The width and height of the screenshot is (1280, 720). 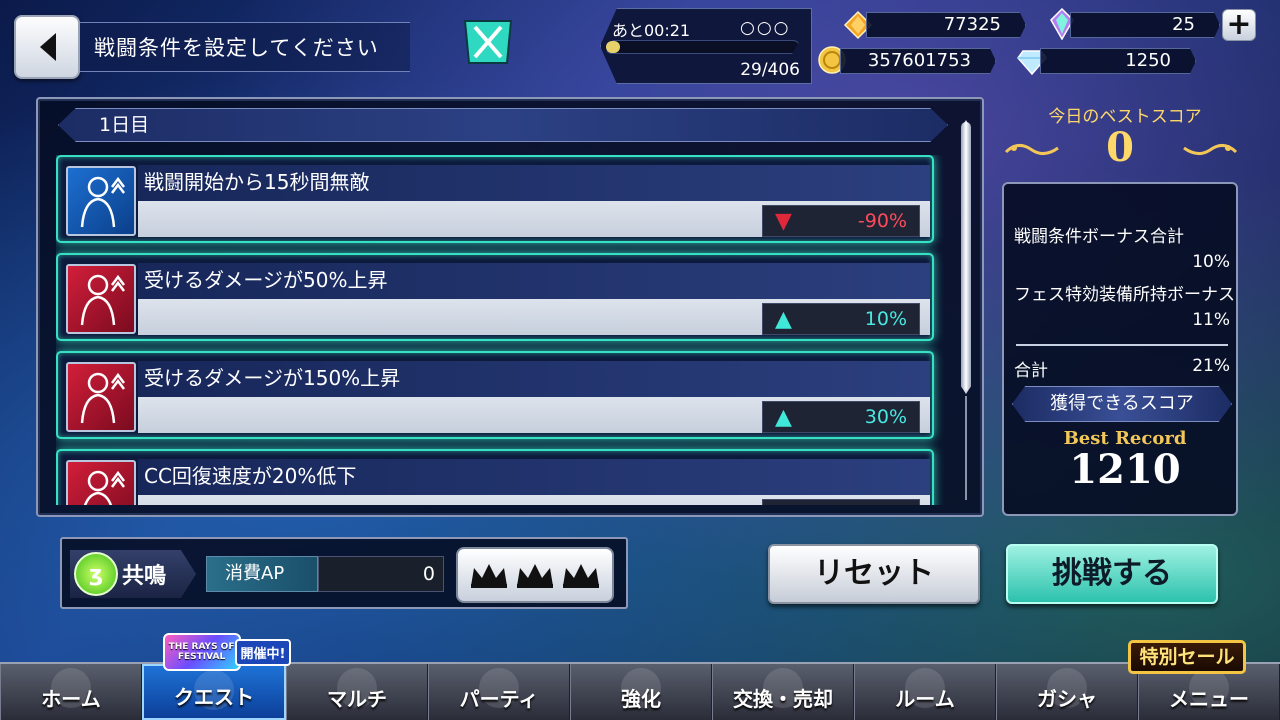 What do you see at coordinates (1211, 320) in the screenshot?
I see `fes-bonus-value: 11%` at bounding box center [1211, 320].